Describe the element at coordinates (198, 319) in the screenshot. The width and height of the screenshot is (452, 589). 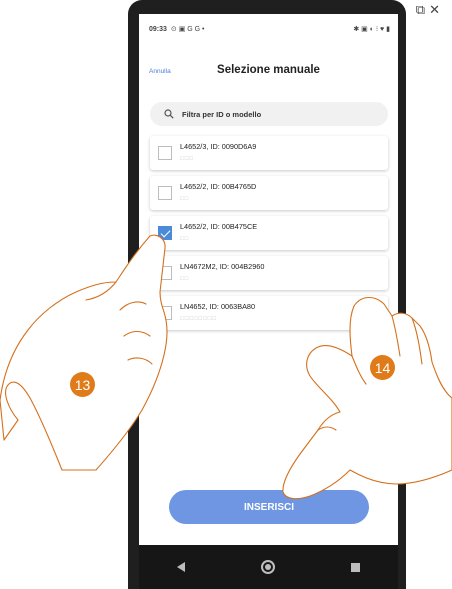
I see `device-sublabel: □□□□□□□□` at that location.